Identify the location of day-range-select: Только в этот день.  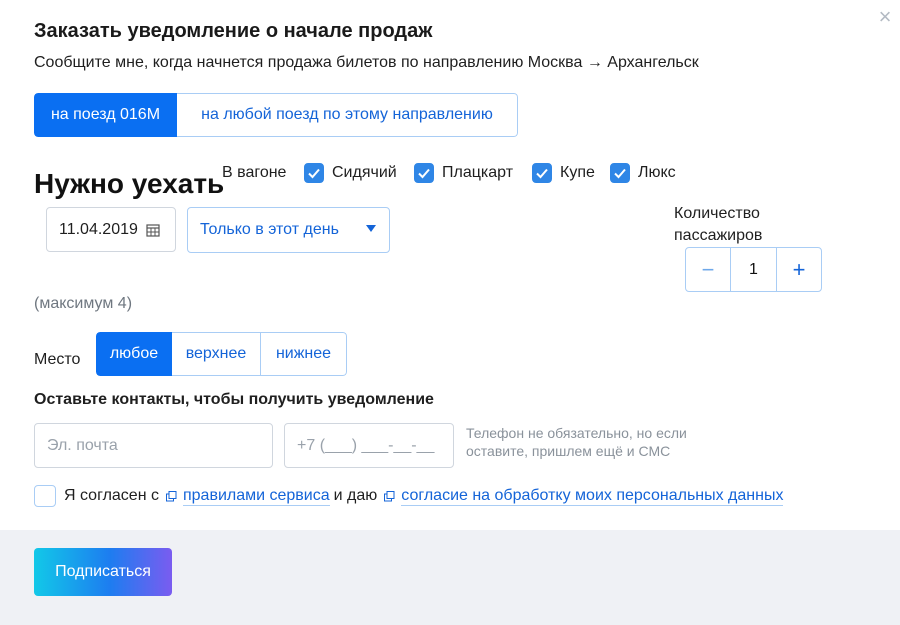
(288, 230).